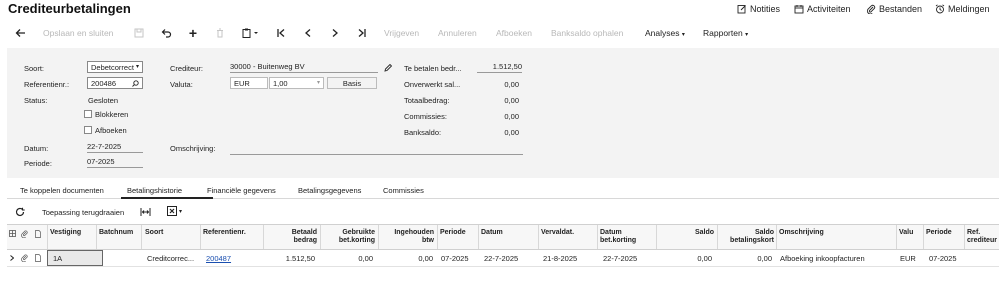 The image size is (999, 298). I want to click on col-type: Soort, so click(154, 233).